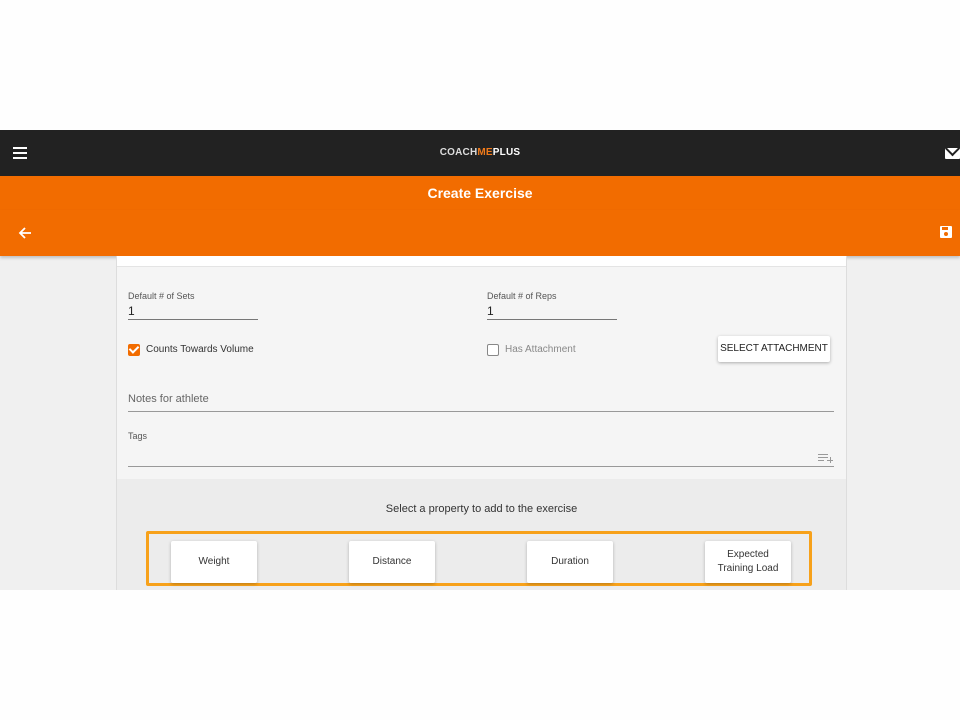  I want to click on sets-input: 1, so click(131, 311).